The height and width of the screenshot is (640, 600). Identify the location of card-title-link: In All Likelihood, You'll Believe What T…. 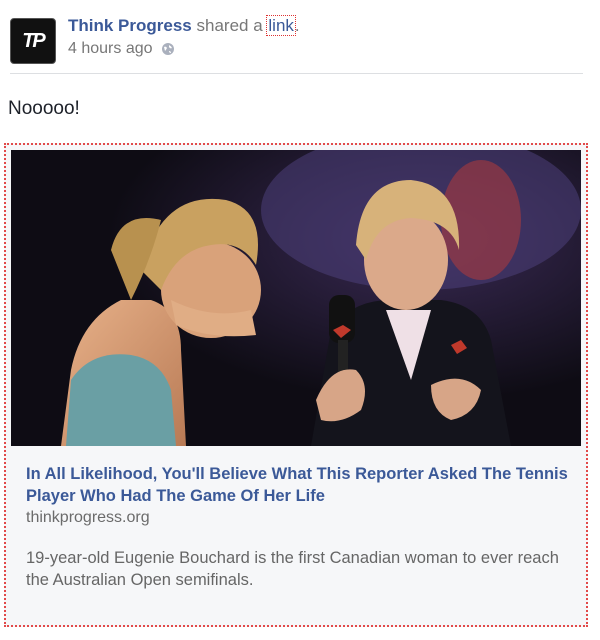
(301, 485).